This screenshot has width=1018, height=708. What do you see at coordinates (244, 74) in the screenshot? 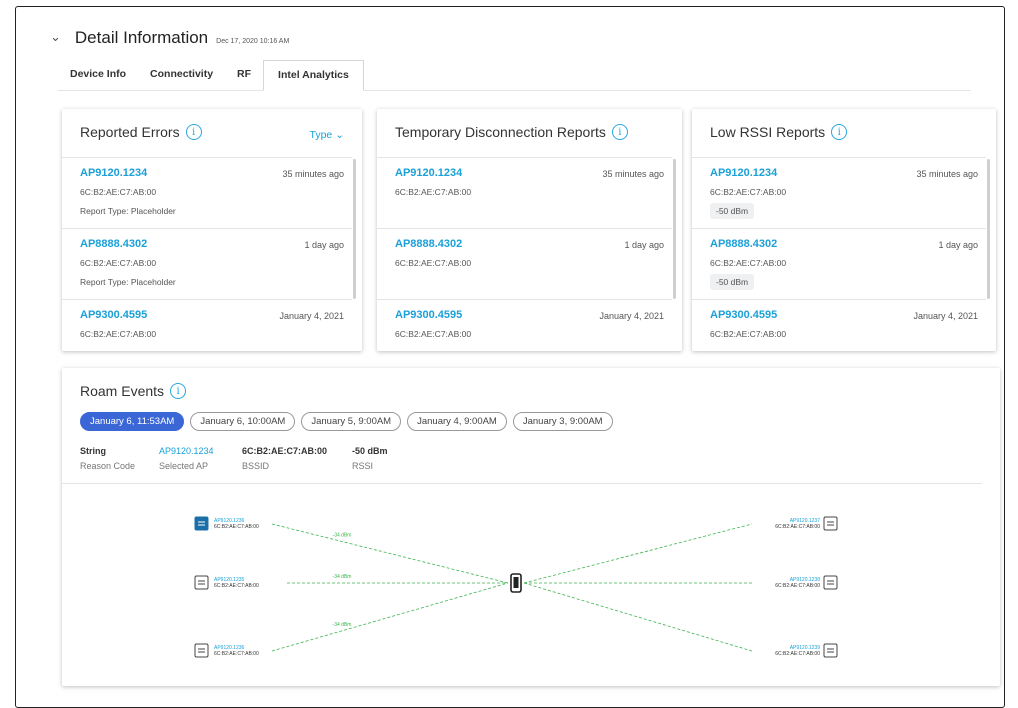
I see `tab-rf: RF` at bounding box center [244, 74].